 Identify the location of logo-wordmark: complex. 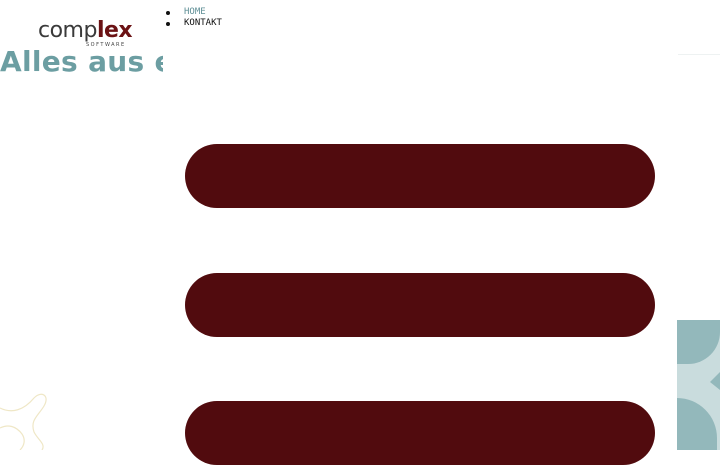
(85, 31).